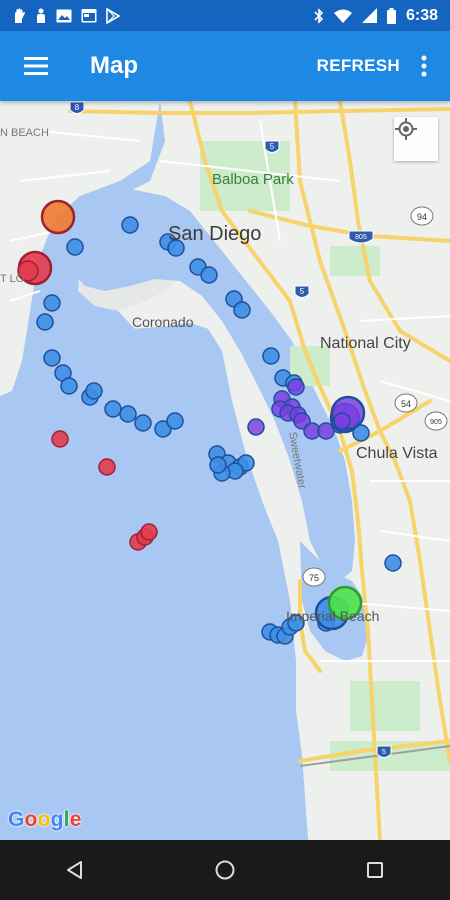 This screenshot has height=900, width=450. I want to click on system-icons: 6:38, so click(376, 16).